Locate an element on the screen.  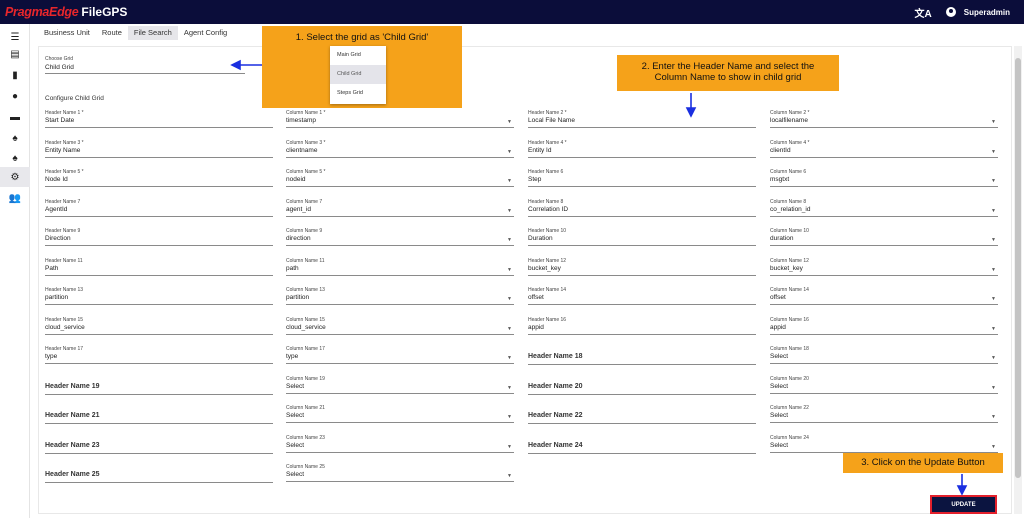
header-name-value: AgentId is located at coordinates (159, 211).